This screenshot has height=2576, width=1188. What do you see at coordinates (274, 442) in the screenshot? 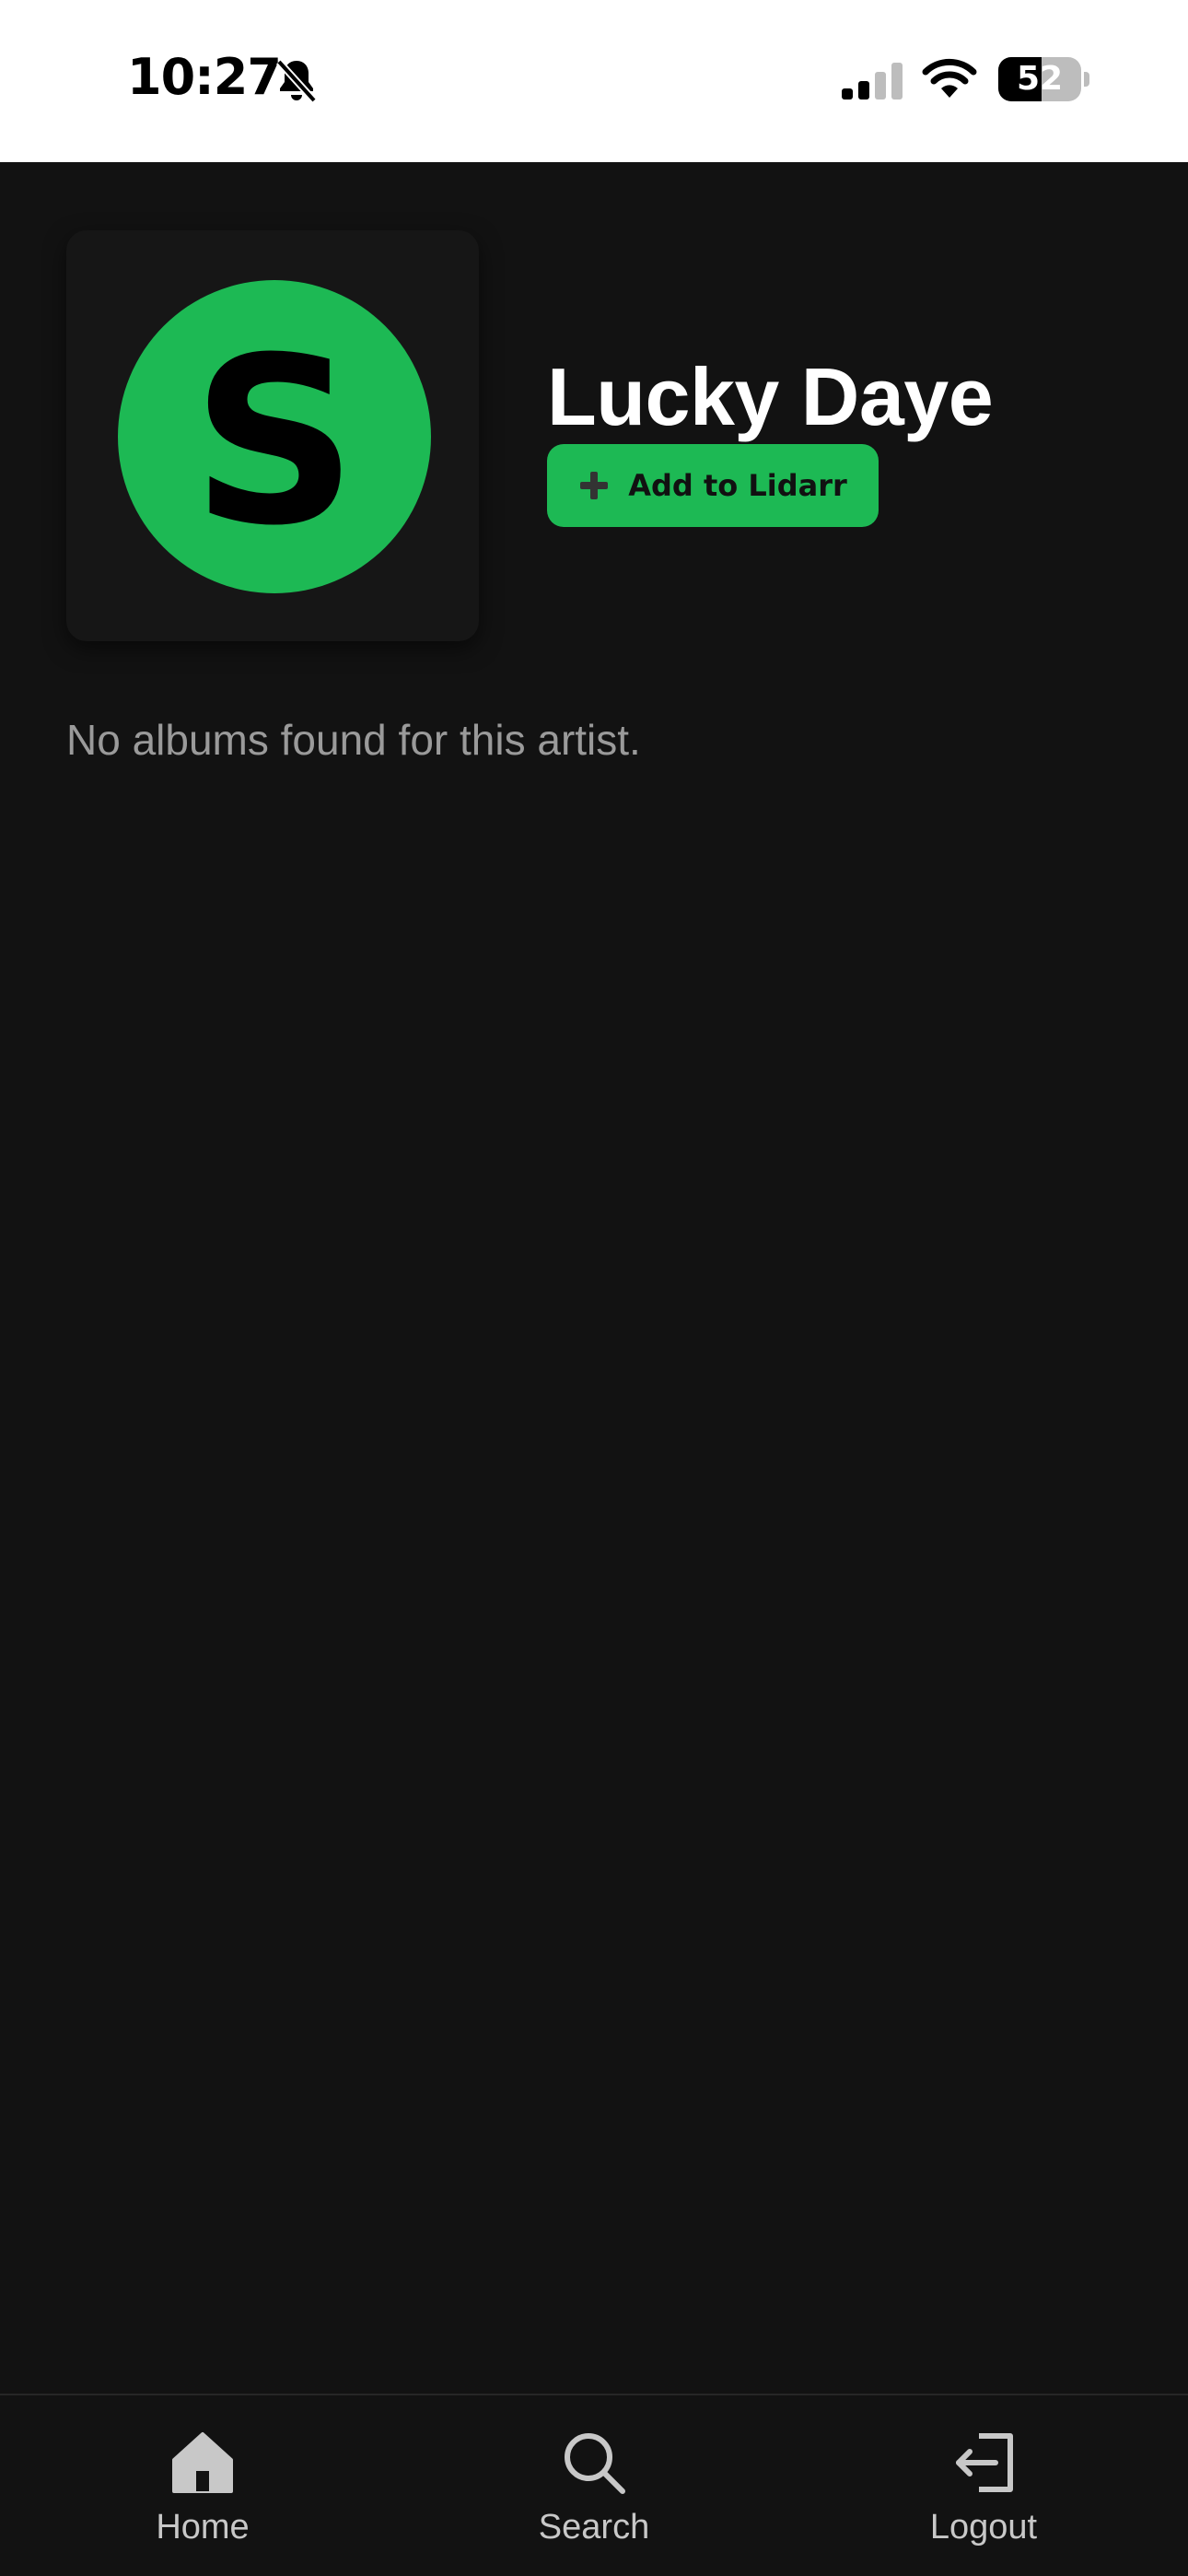
I see `logo-letter: S` at bounding box center [274, 442].